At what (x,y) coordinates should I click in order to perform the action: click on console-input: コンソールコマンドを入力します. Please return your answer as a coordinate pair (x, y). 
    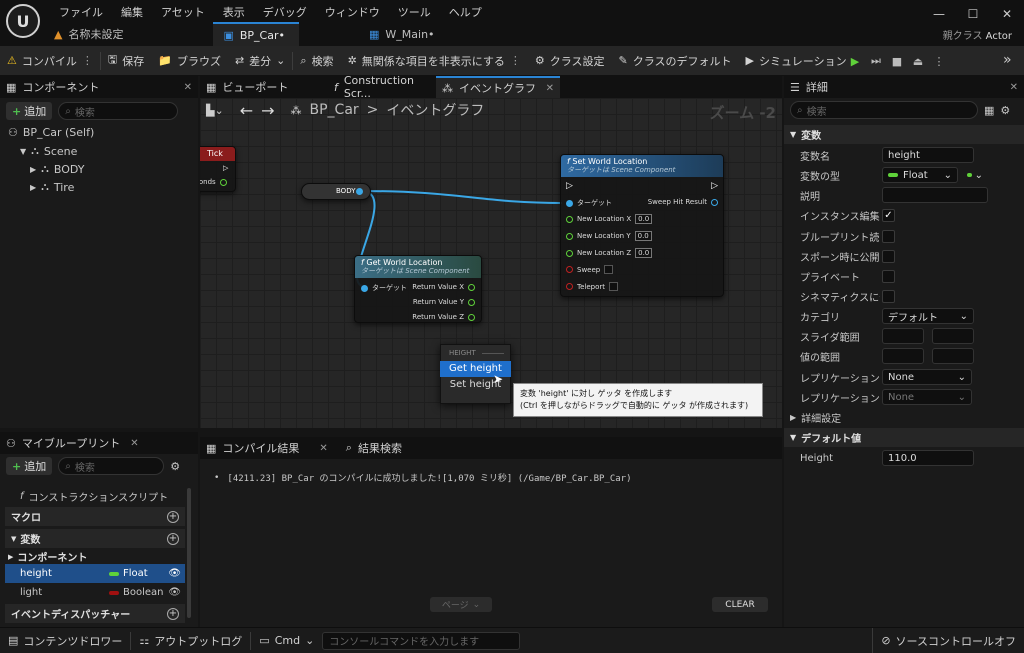
    Looking at the image, I should click on (421, 640).